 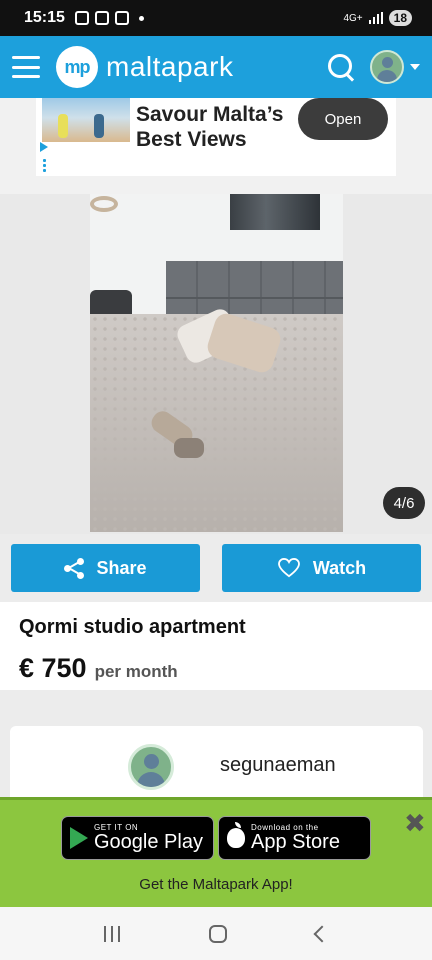 What do you see at coordinates (44, 17) in the screenshot?
I see `status-time: 15:15` at bounding box center [44, 17].